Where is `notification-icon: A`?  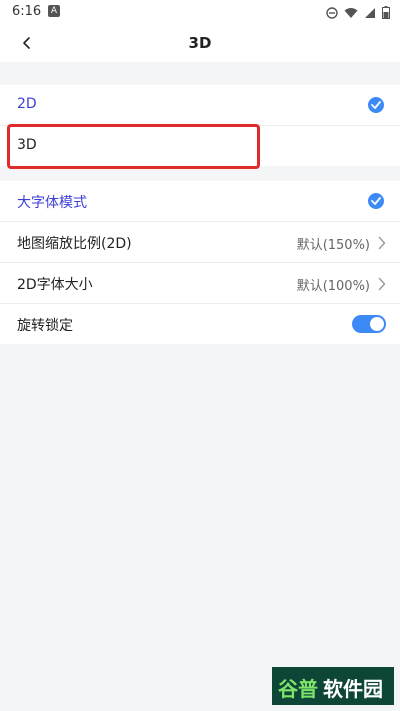 notification-icon: A is located at coordinates (54, 11).